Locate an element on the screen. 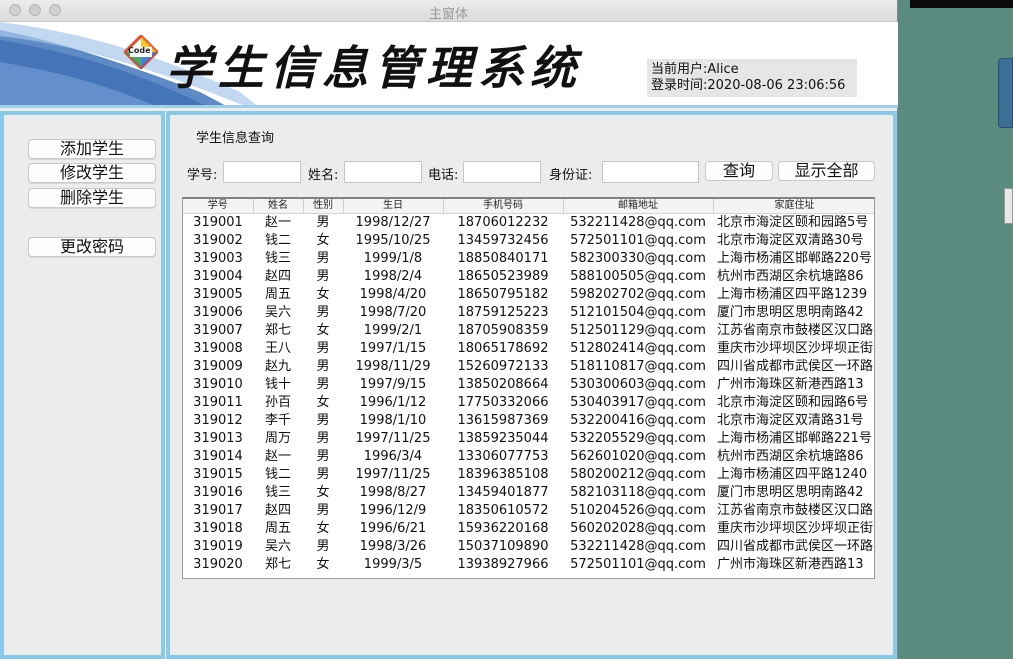 The image size is (1013, 659). table-cell: 1997/1/15 is located at coordinates (393, 348).